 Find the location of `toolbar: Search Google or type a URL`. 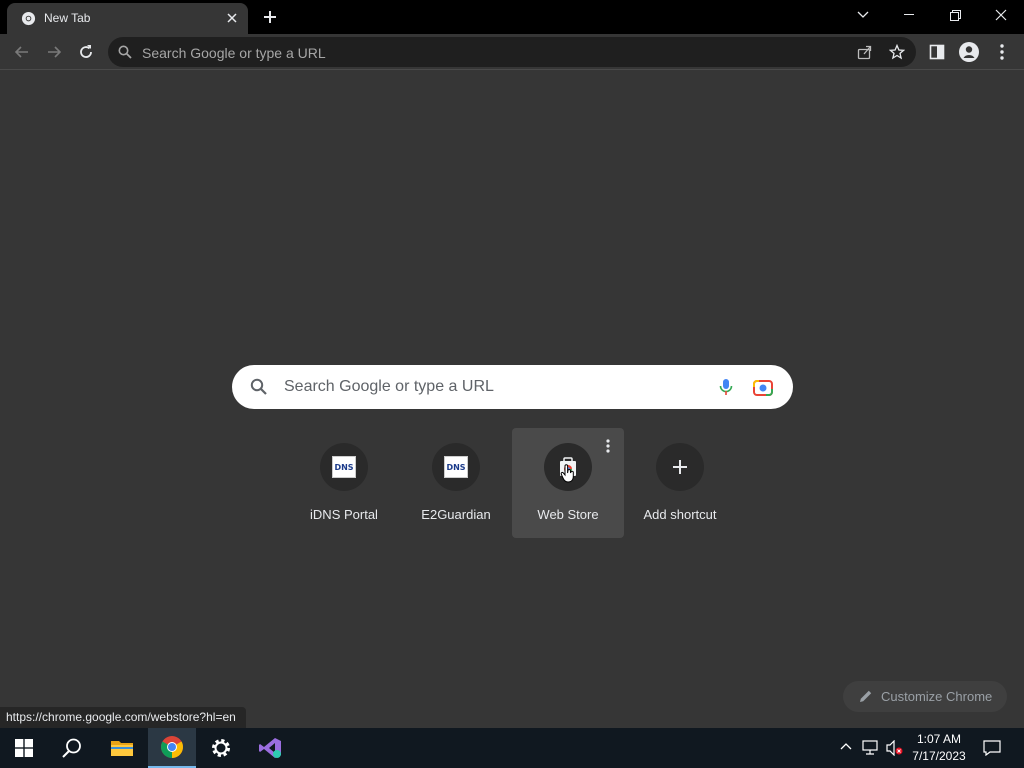

toolbar: Search Google or type a URL is located at coordinates (512, 52).